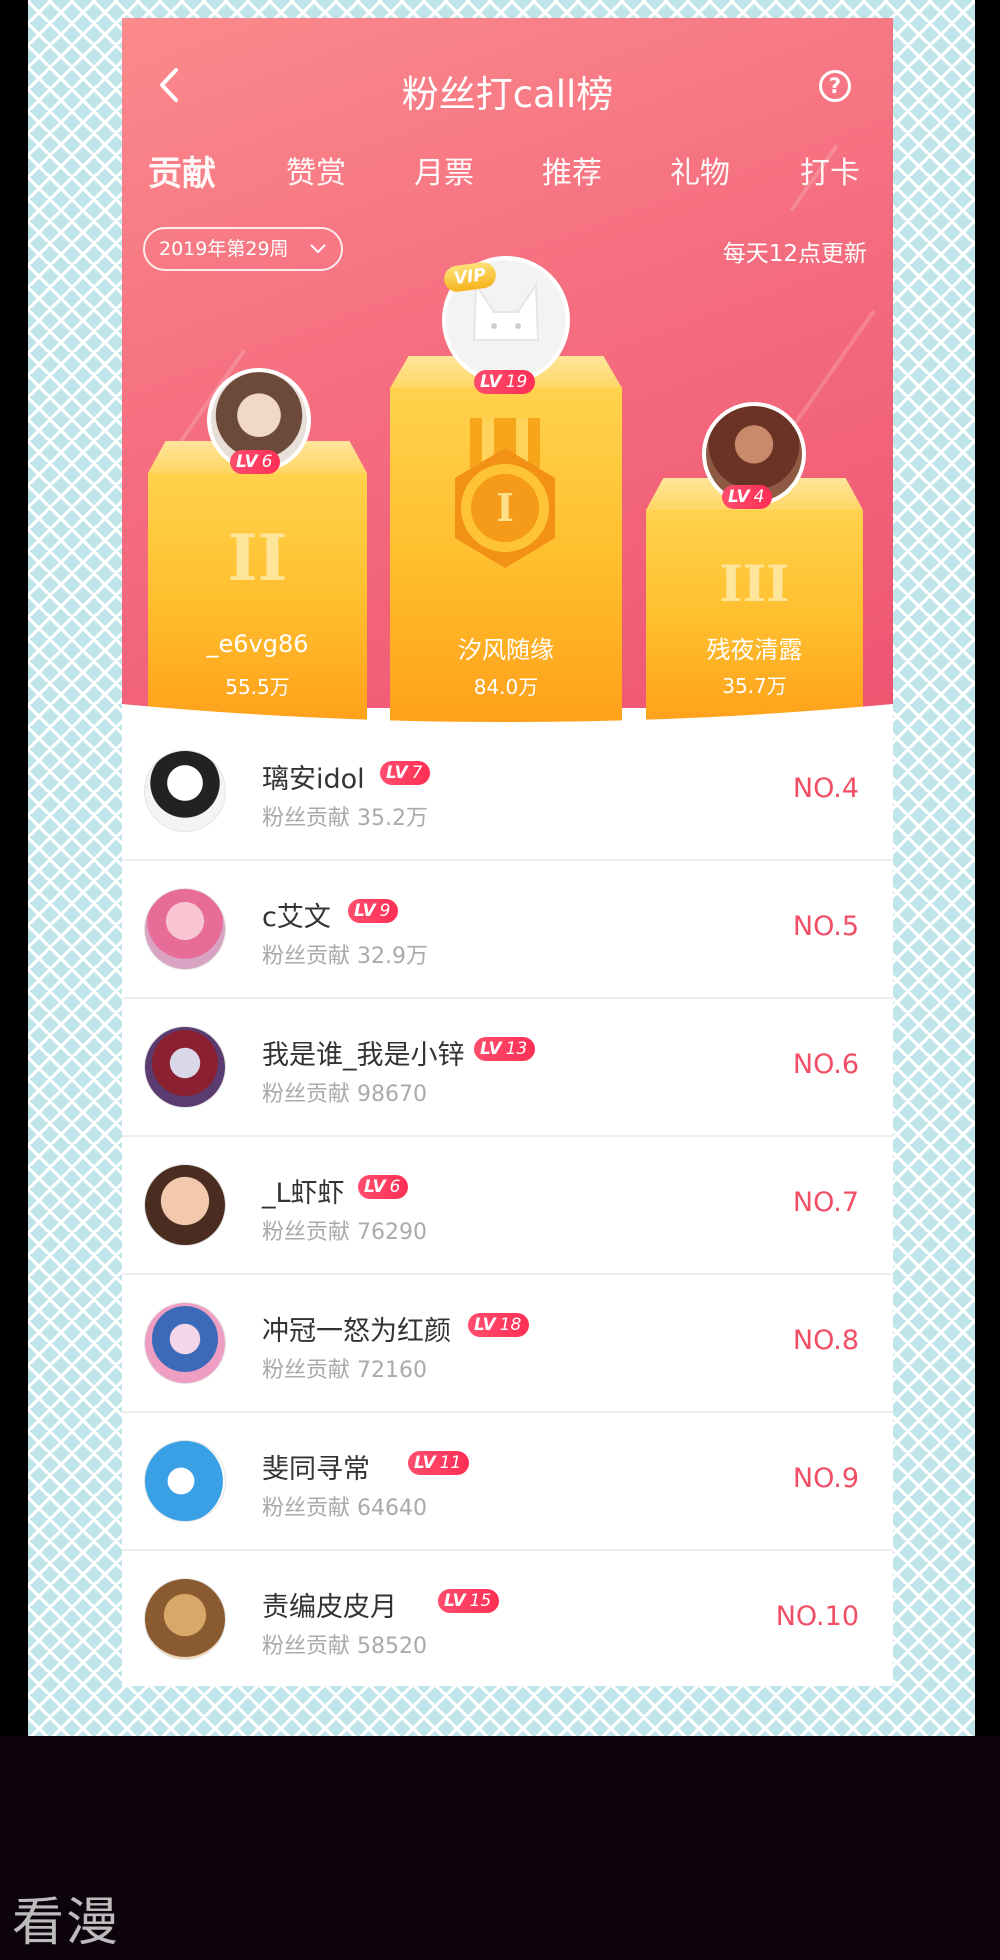 This screenshot has width=1000, height=1960. I want to click on level-value: 15, so click(480, 1601).